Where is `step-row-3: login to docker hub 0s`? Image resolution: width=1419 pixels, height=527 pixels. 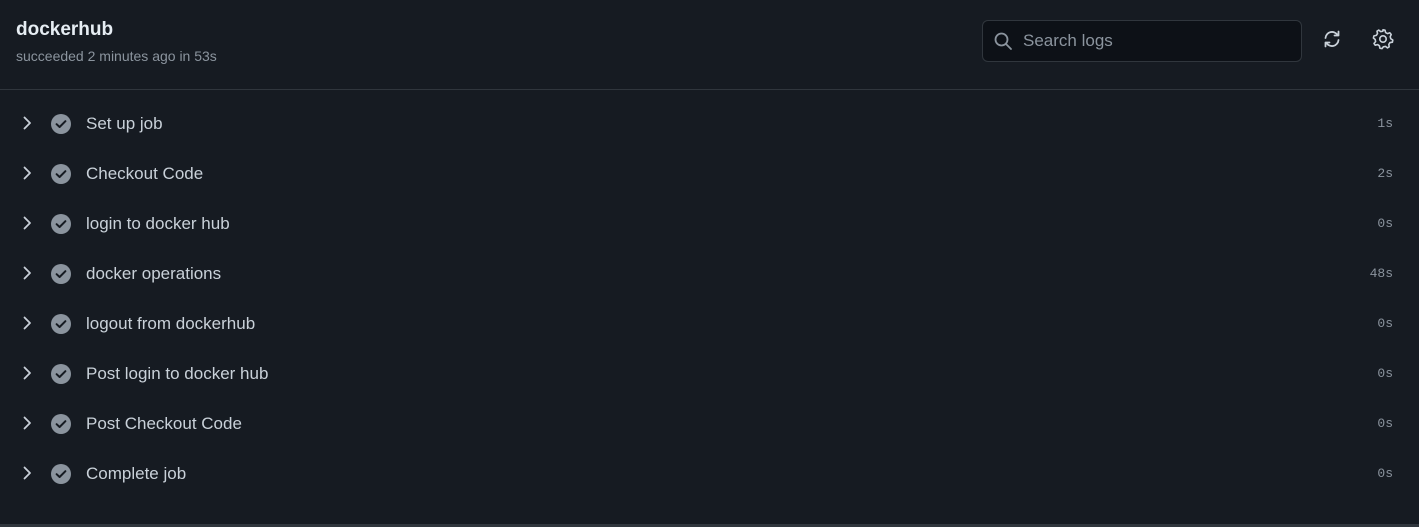 step-row-3: login to docker hub 0s is located at coordinates (709, 224).